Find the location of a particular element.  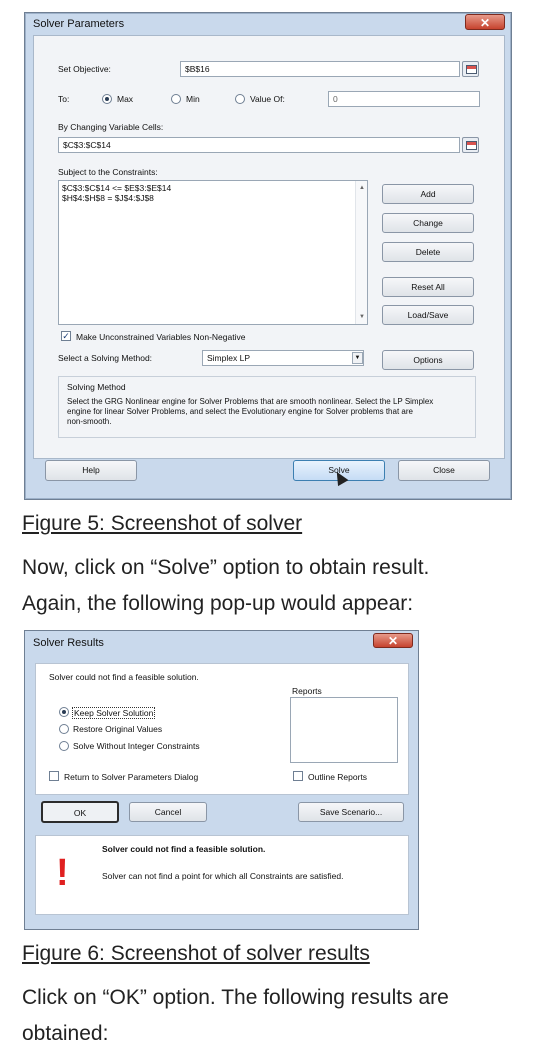

restore-values-label: Restore Original Values is located at coordinates (118, 729).